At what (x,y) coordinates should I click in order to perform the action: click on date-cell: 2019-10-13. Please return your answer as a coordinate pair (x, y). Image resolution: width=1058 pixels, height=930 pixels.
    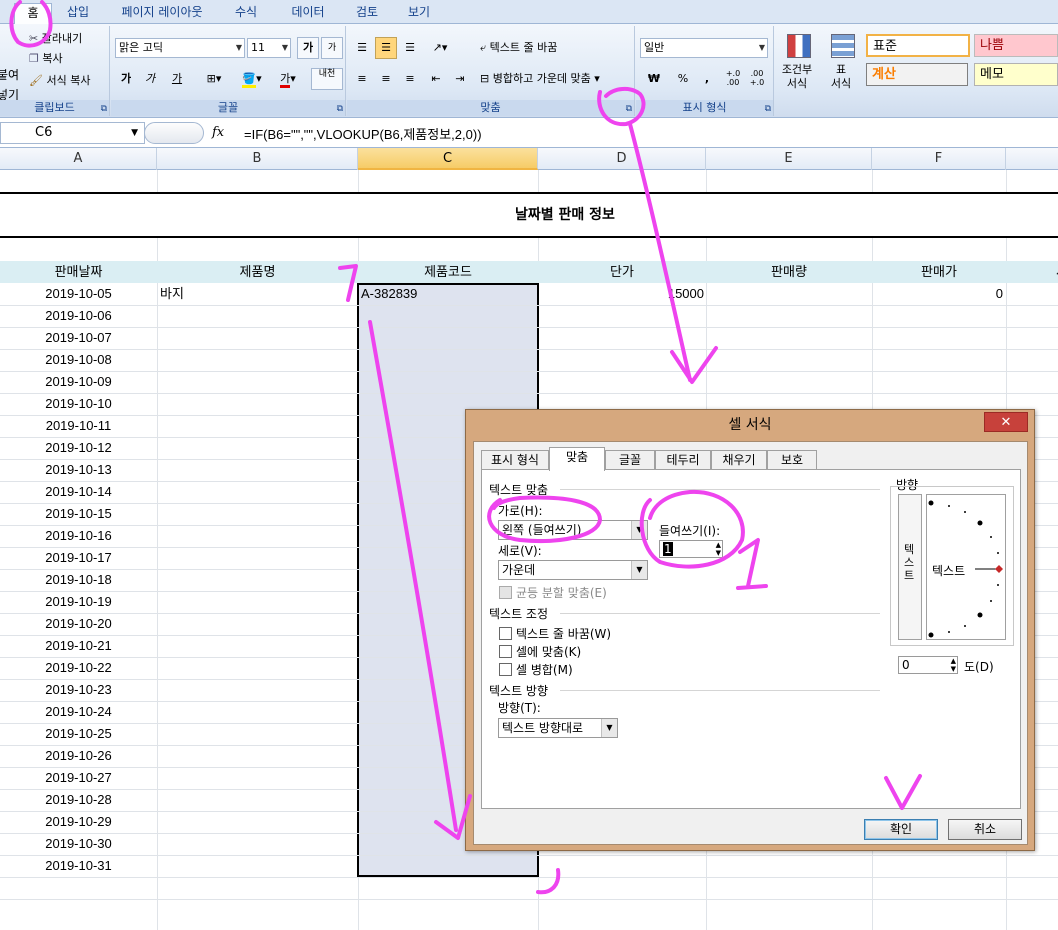
    Looking at the image, I should click on (78, 470).